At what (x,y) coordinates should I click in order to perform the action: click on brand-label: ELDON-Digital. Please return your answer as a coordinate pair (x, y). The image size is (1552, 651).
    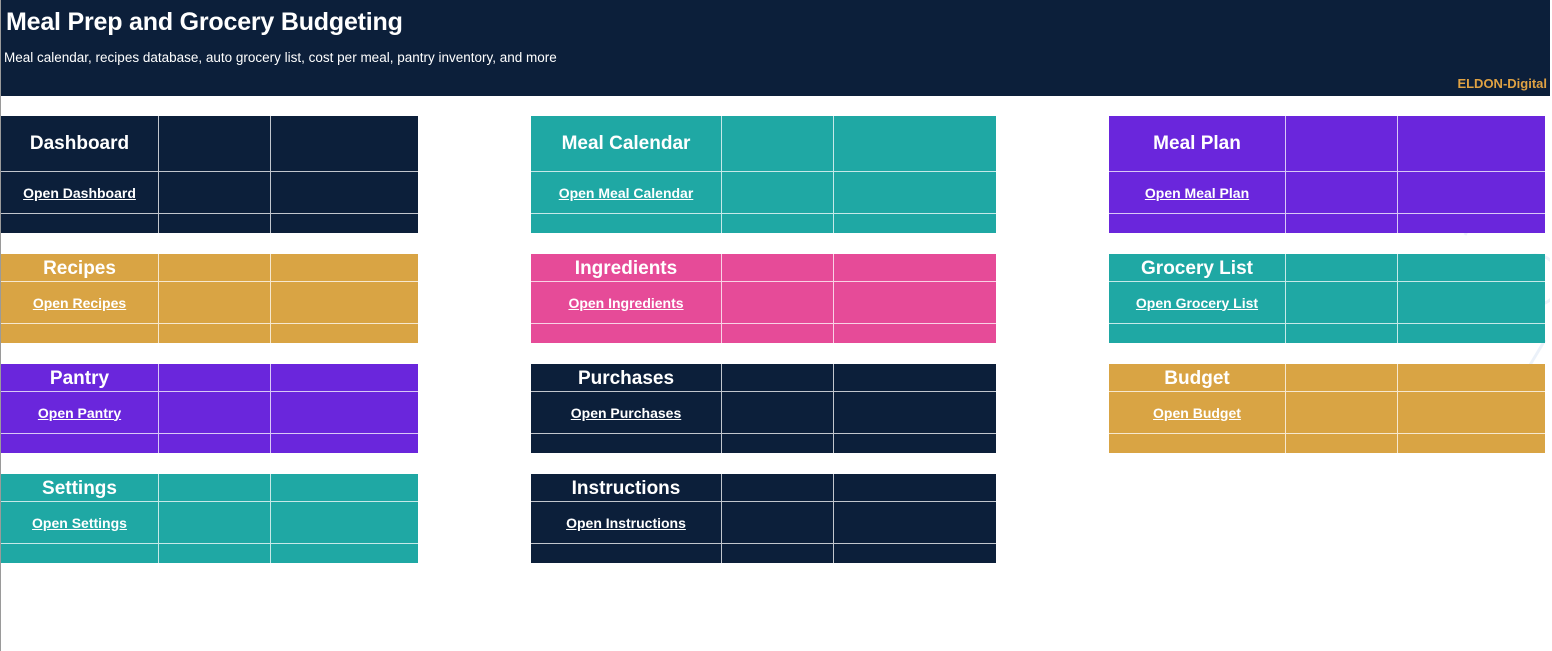
    Looking at the image, I should click on (1502, 83).